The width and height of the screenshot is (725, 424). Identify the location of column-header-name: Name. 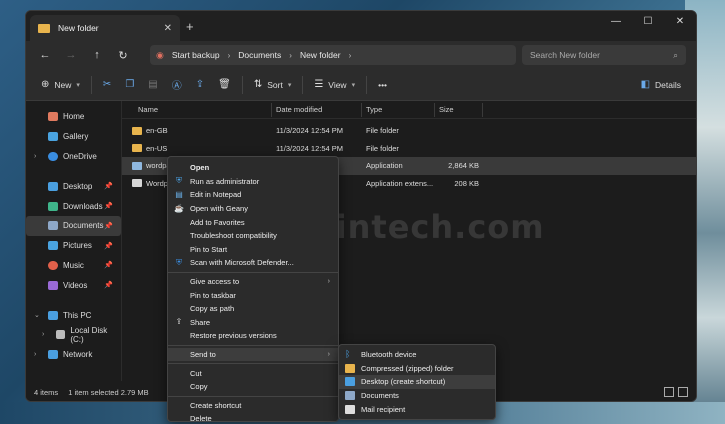
(197, 109).